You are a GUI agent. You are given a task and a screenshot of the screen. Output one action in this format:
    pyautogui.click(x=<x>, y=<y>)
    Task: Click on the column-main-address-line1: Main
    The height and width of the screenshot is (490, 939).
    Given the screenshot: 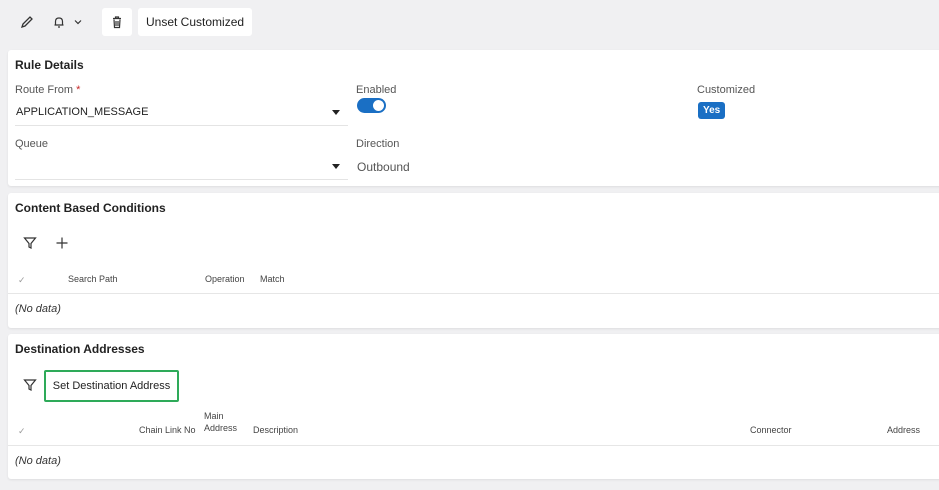 What is the action you would take?
    pyautogui.click(x=214, y=416)
    